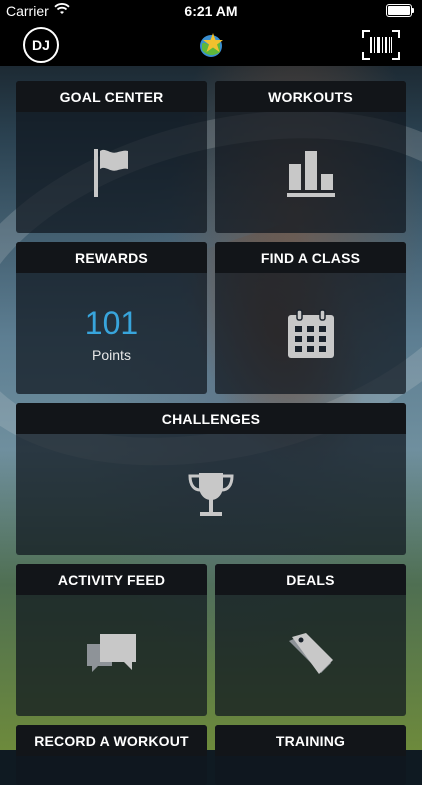 The width and height of the screenshot is (422, 785). I want to click on tile-find-a-class: FIND A CLASS, so click(310, 318).